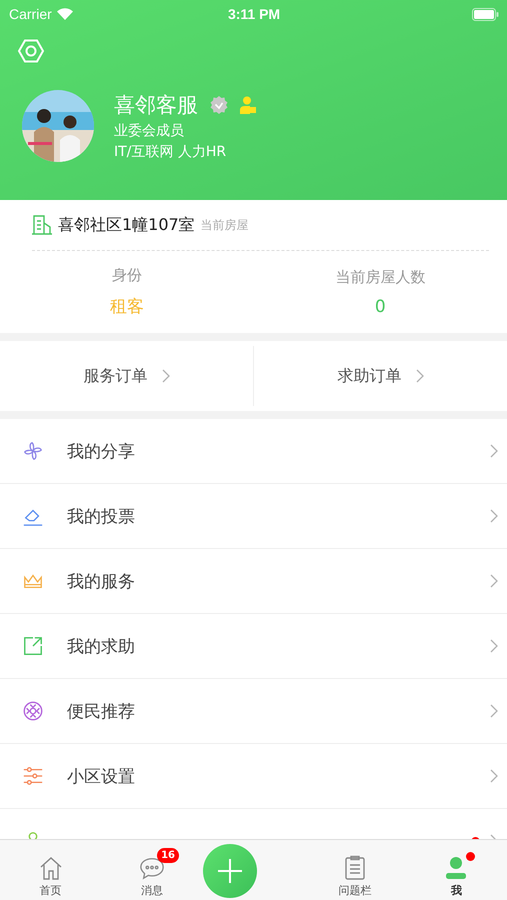 This screenshot has width=507, height=900. Describe the element at coordinates (456, 870) in the screenshot. I see `tab-item: 我` at that location.